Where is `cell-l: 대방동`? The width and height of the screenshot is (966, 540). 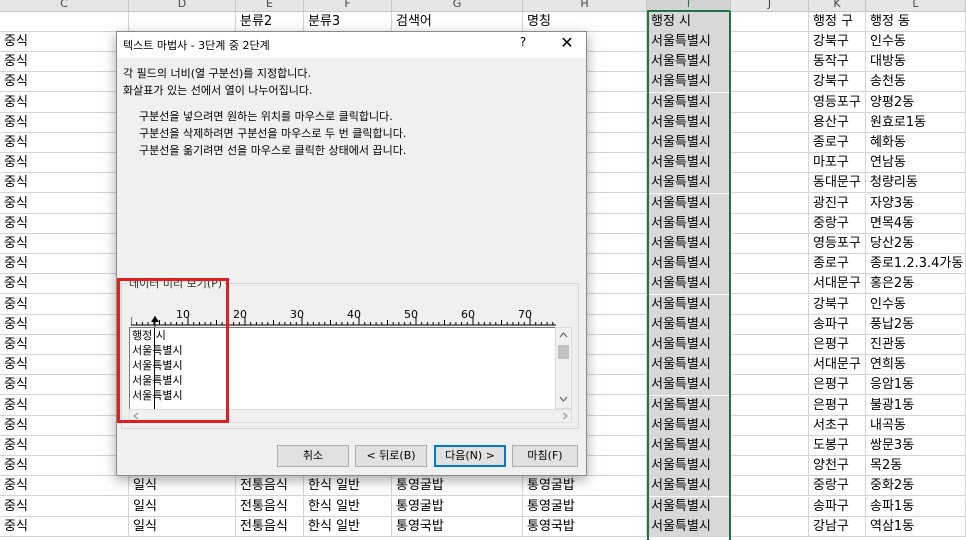 cell-l: 대방동 is located at coordinates (916, 62).